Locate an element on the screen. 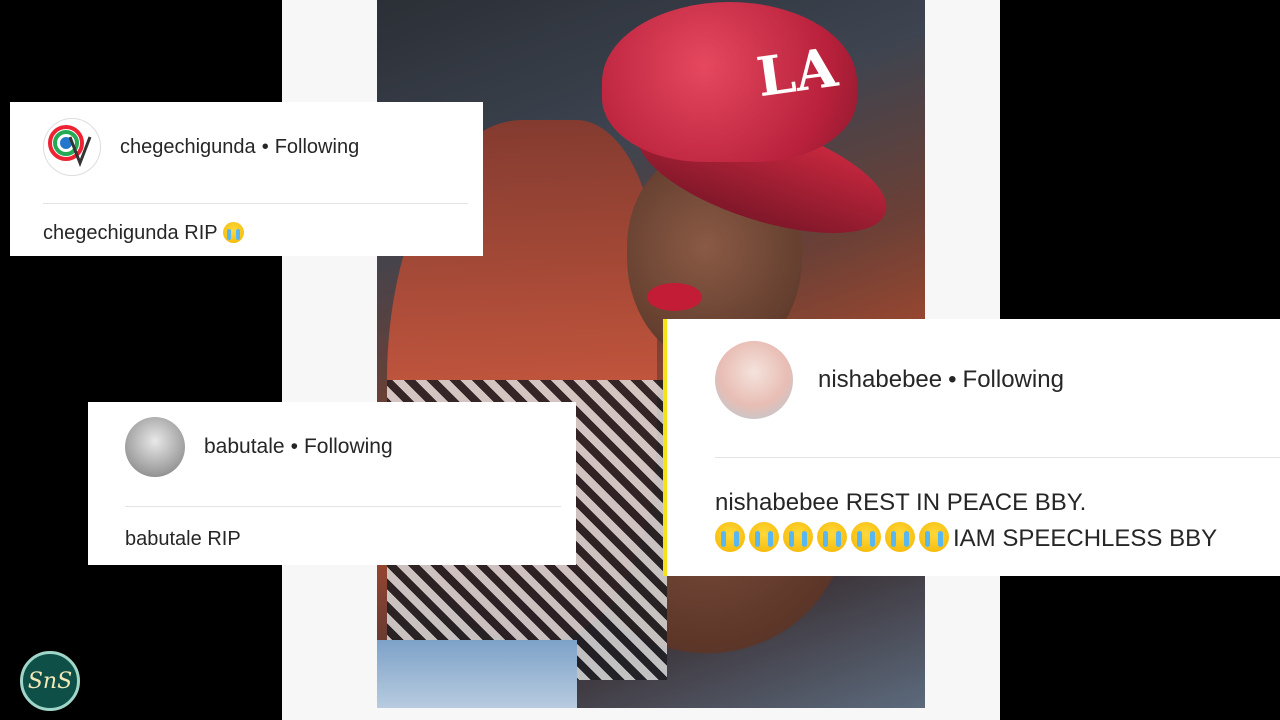  photo-cap-logo: LA is located at coordinates (796, 72).